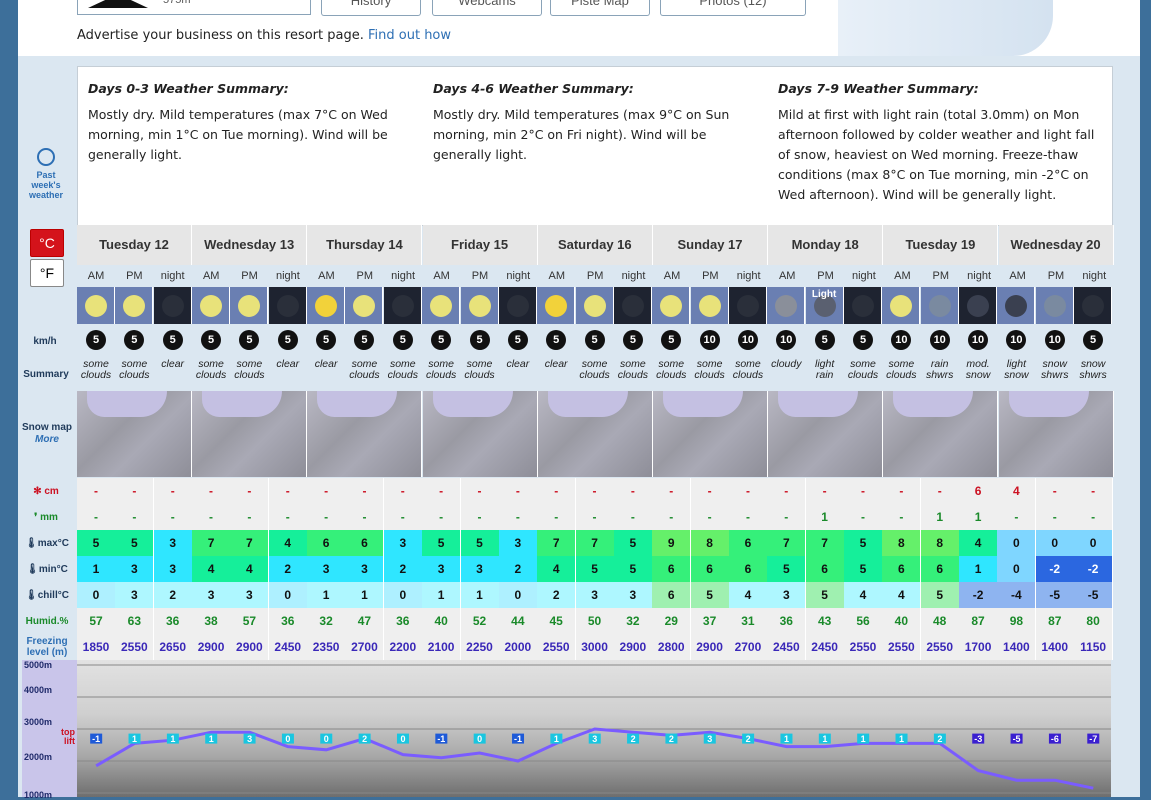  Describe the element at coordinates (47, 273) in the screenshot. I see `fahrenheit-toggle: °F` at that location.